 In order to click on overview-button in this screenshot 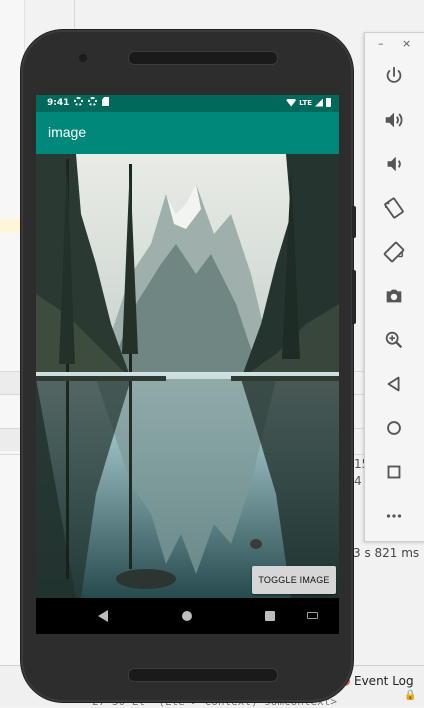, I will do `click(394, 472)`.